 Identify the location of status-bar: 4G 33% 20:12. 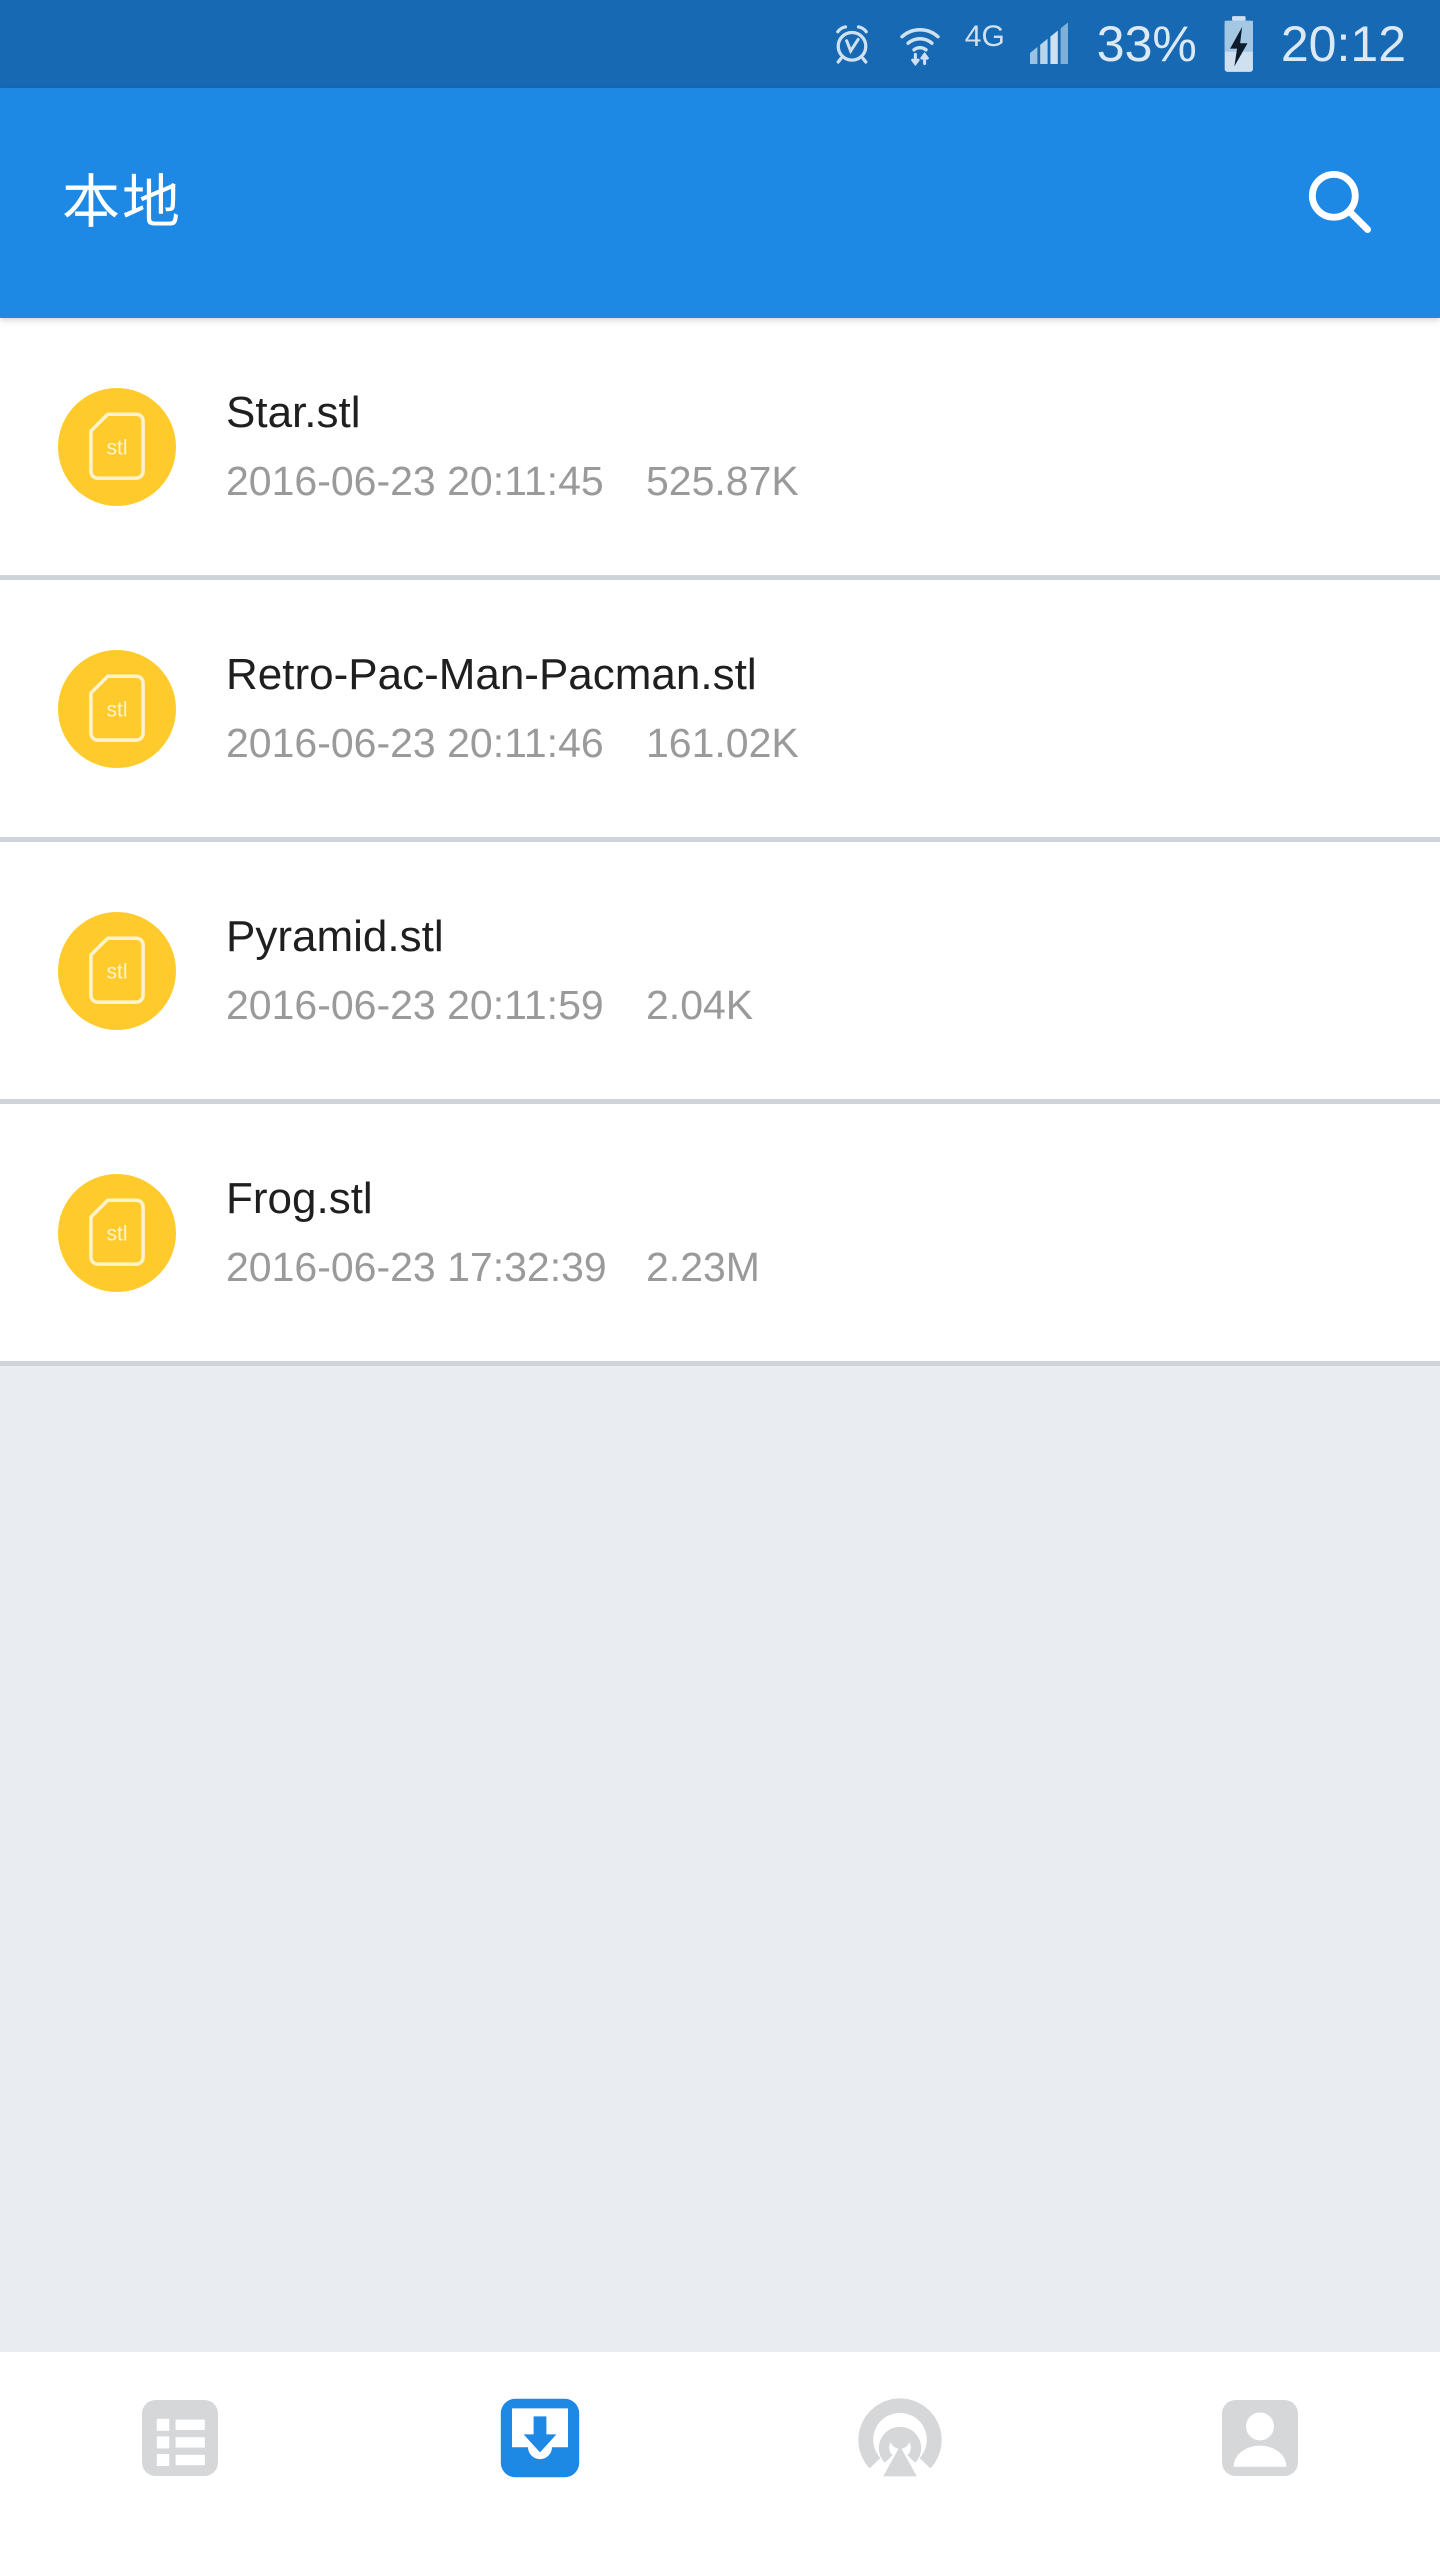
(720, 44).